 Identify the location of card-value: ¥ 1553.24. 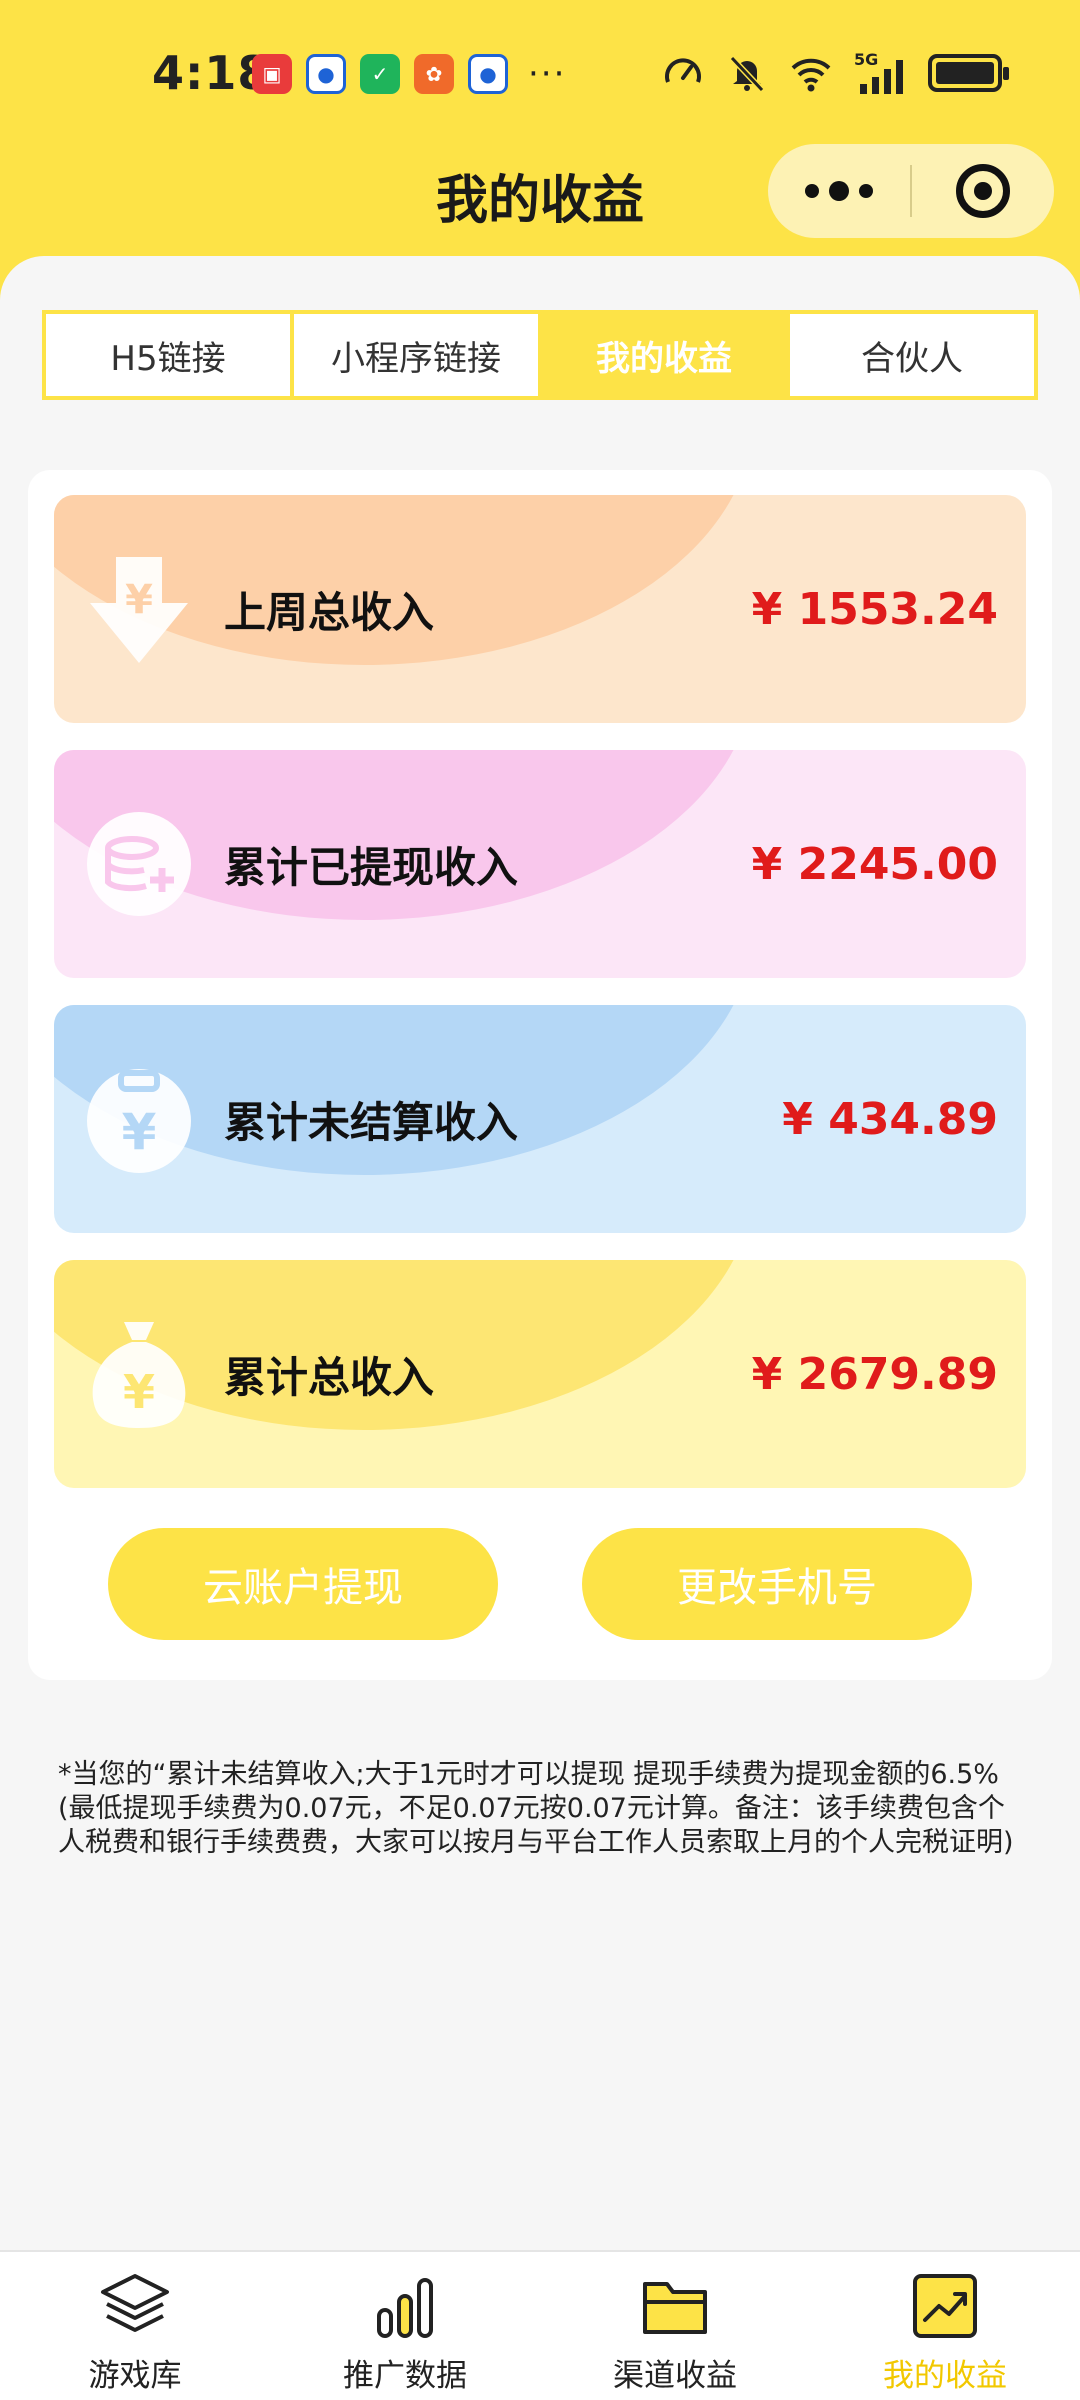
(874, 609).